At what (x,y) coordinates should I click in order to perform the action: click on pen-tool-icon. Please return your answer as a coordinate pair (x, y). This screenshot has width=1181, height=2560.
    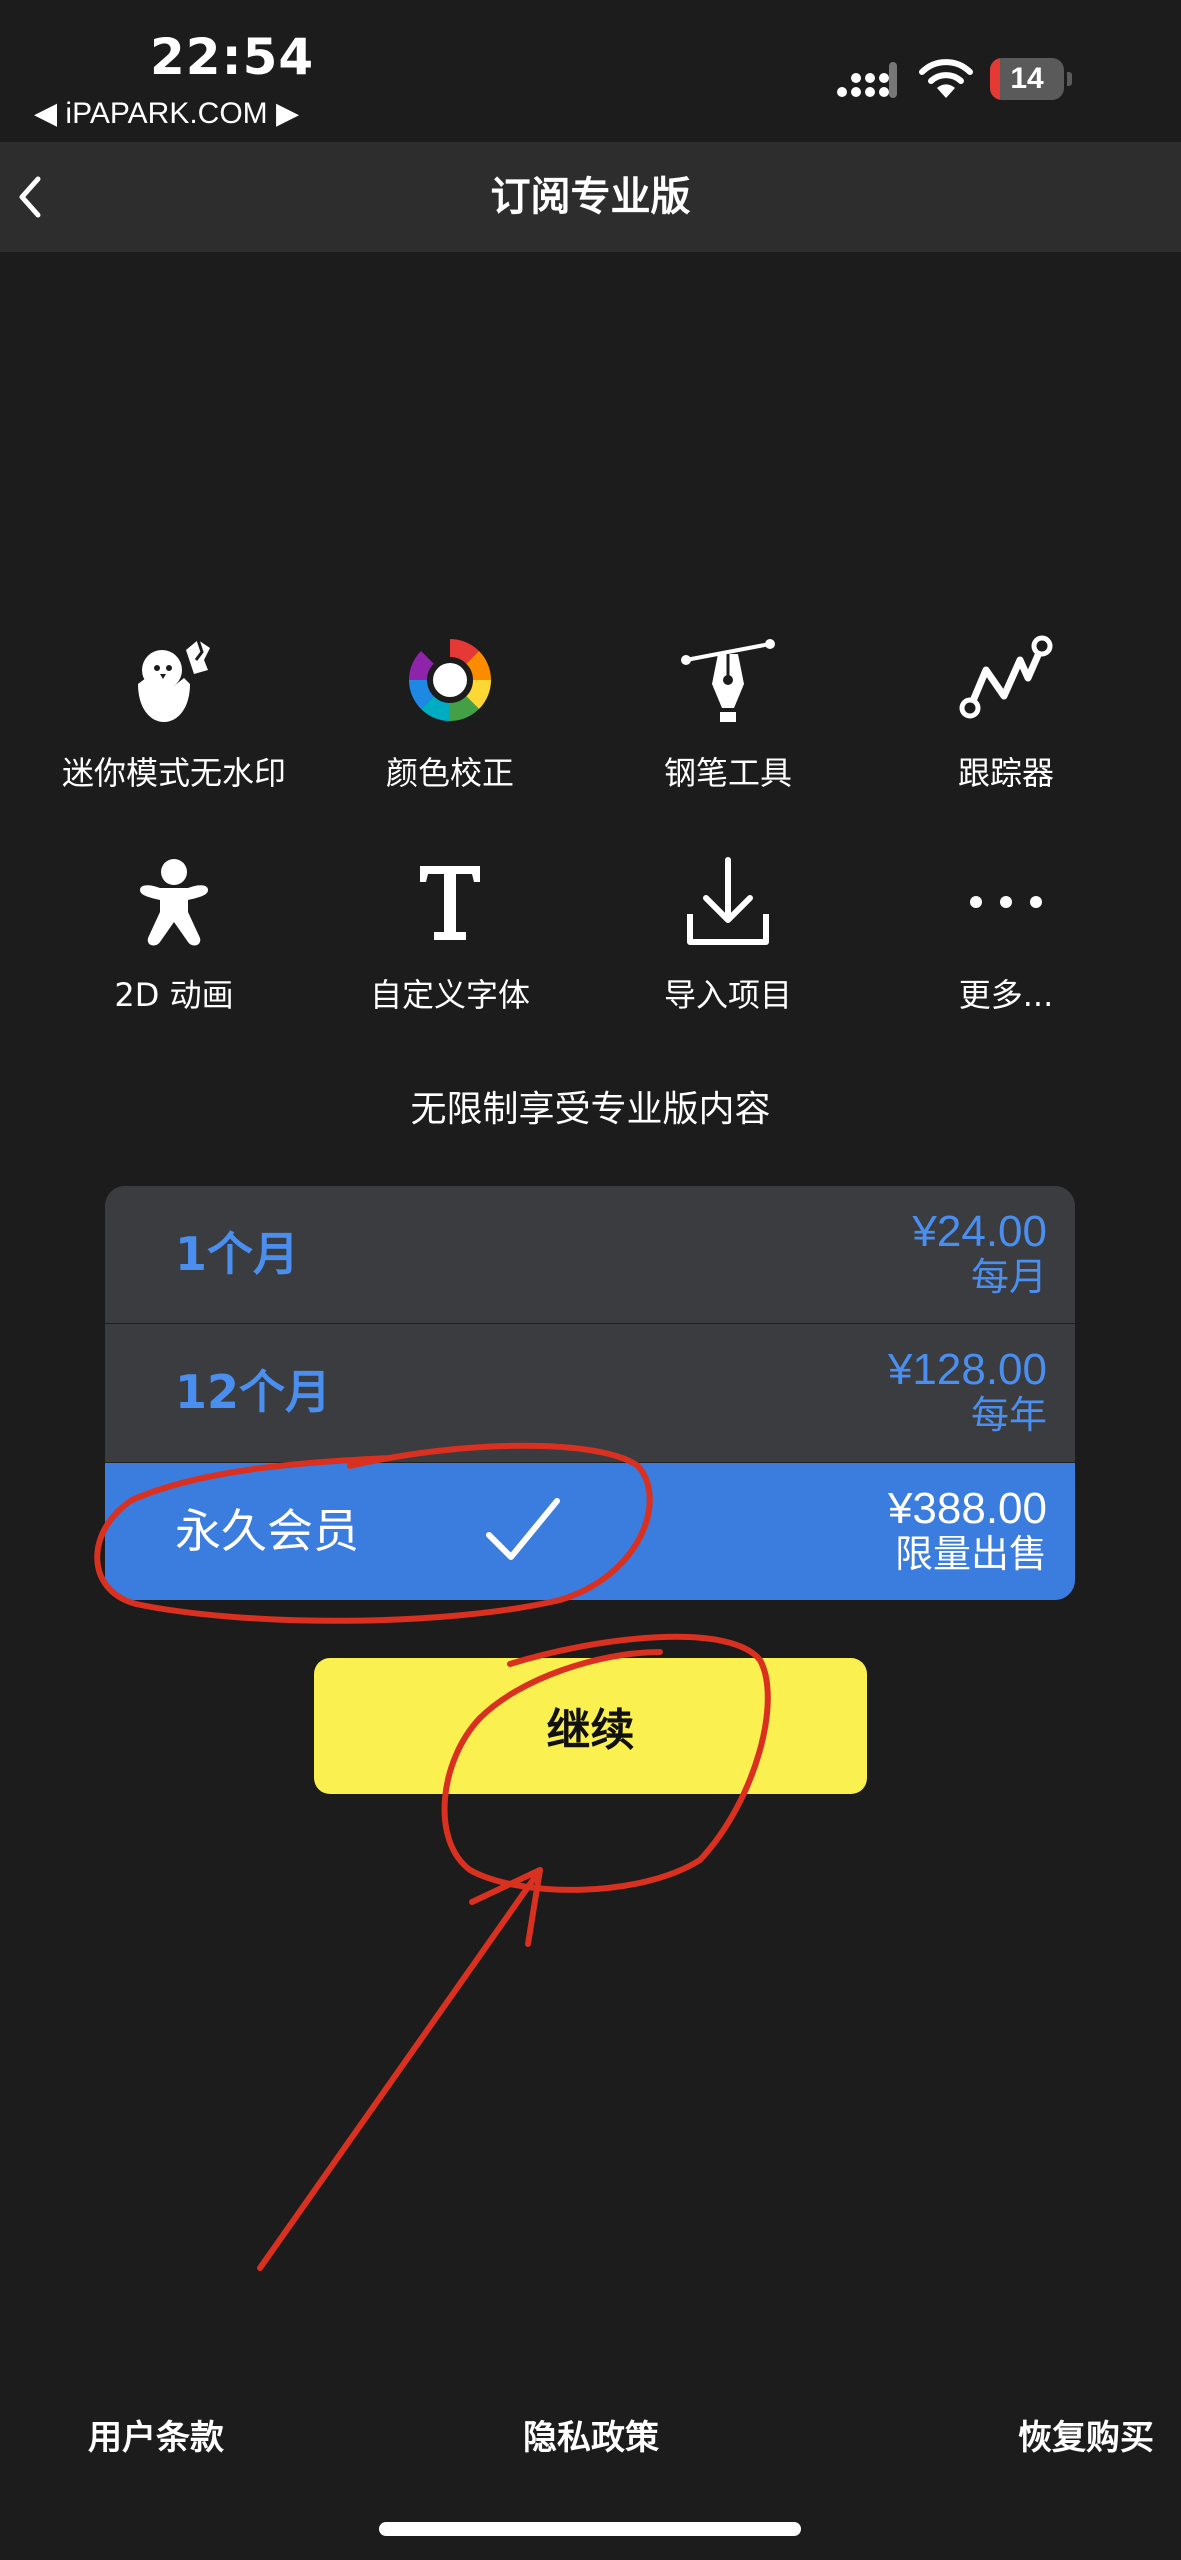
    Looking at the image, I should click on (728, 680).